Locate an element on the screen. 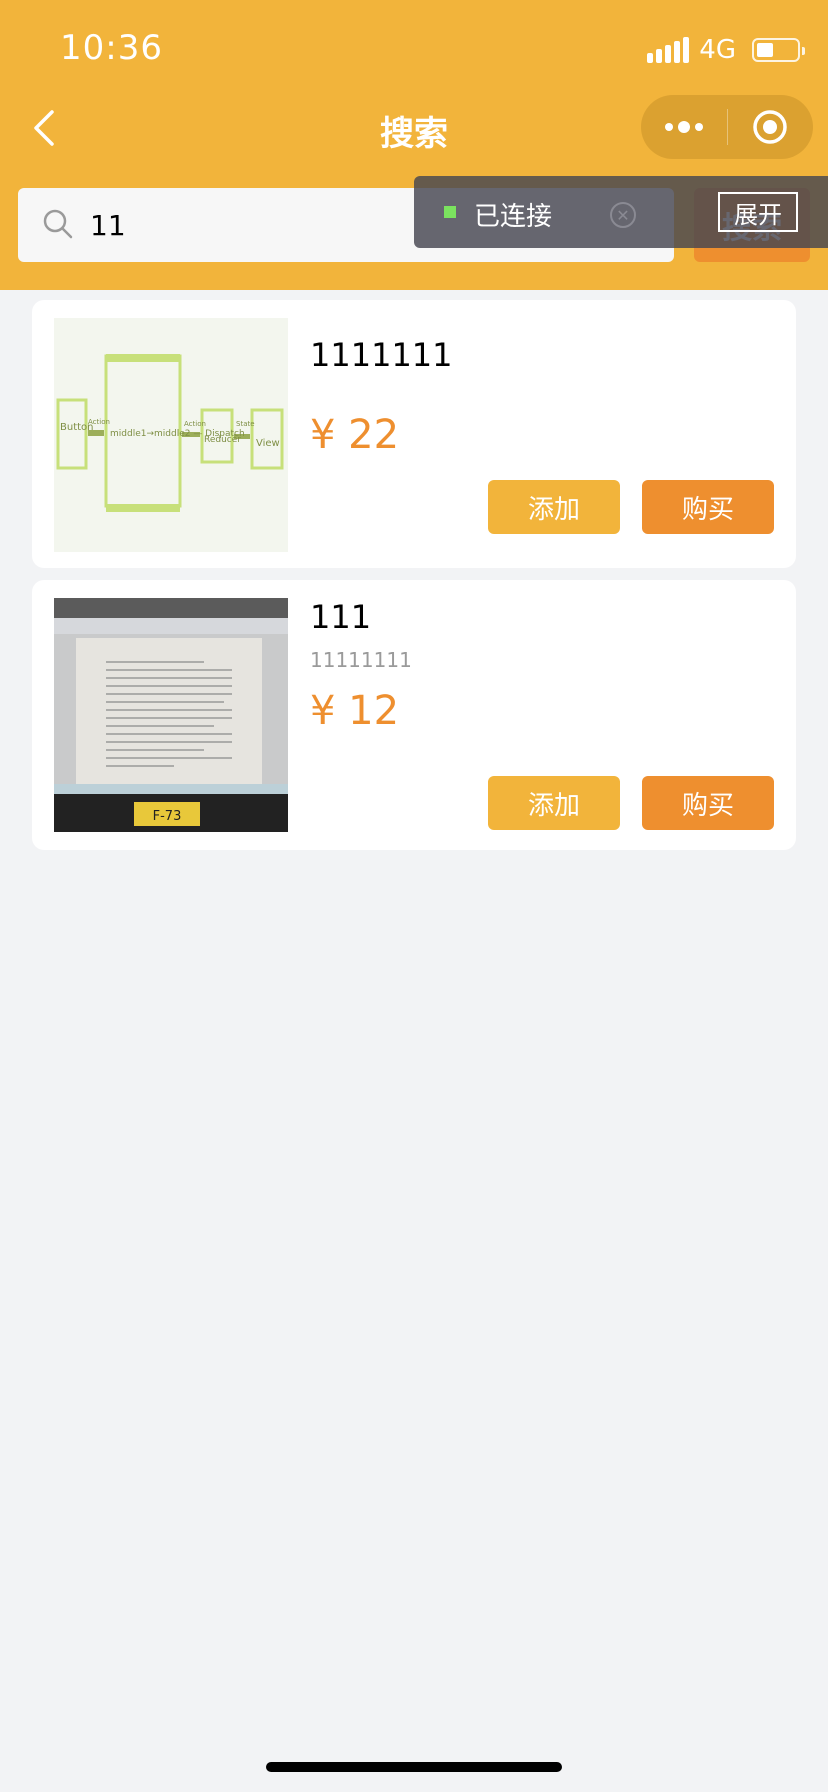 Image resolution: width=828 pixels, height=1792 pixels. close-mini-program-button is located at coordinates (771, 127).